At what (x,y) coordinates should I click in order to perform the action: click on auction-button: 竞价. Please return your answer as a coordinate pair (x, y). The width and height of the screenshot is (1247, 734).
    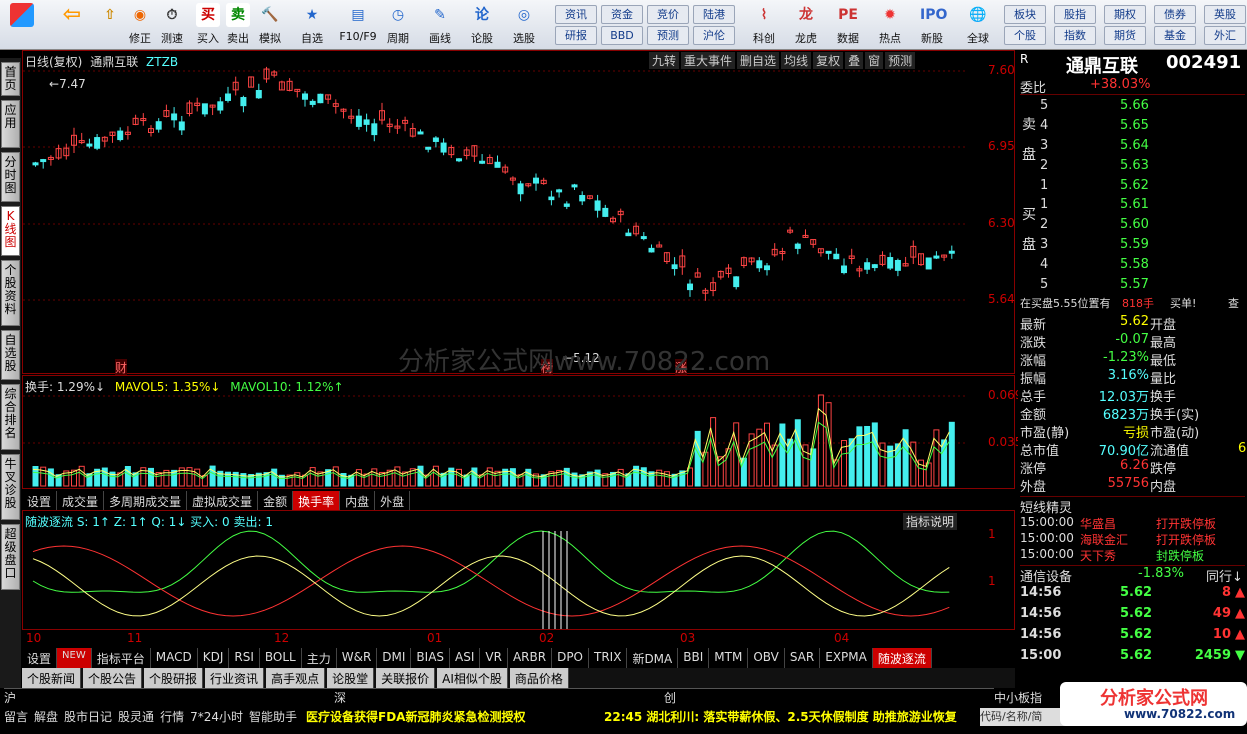
    Looking at the image, I should click on (668, 14).